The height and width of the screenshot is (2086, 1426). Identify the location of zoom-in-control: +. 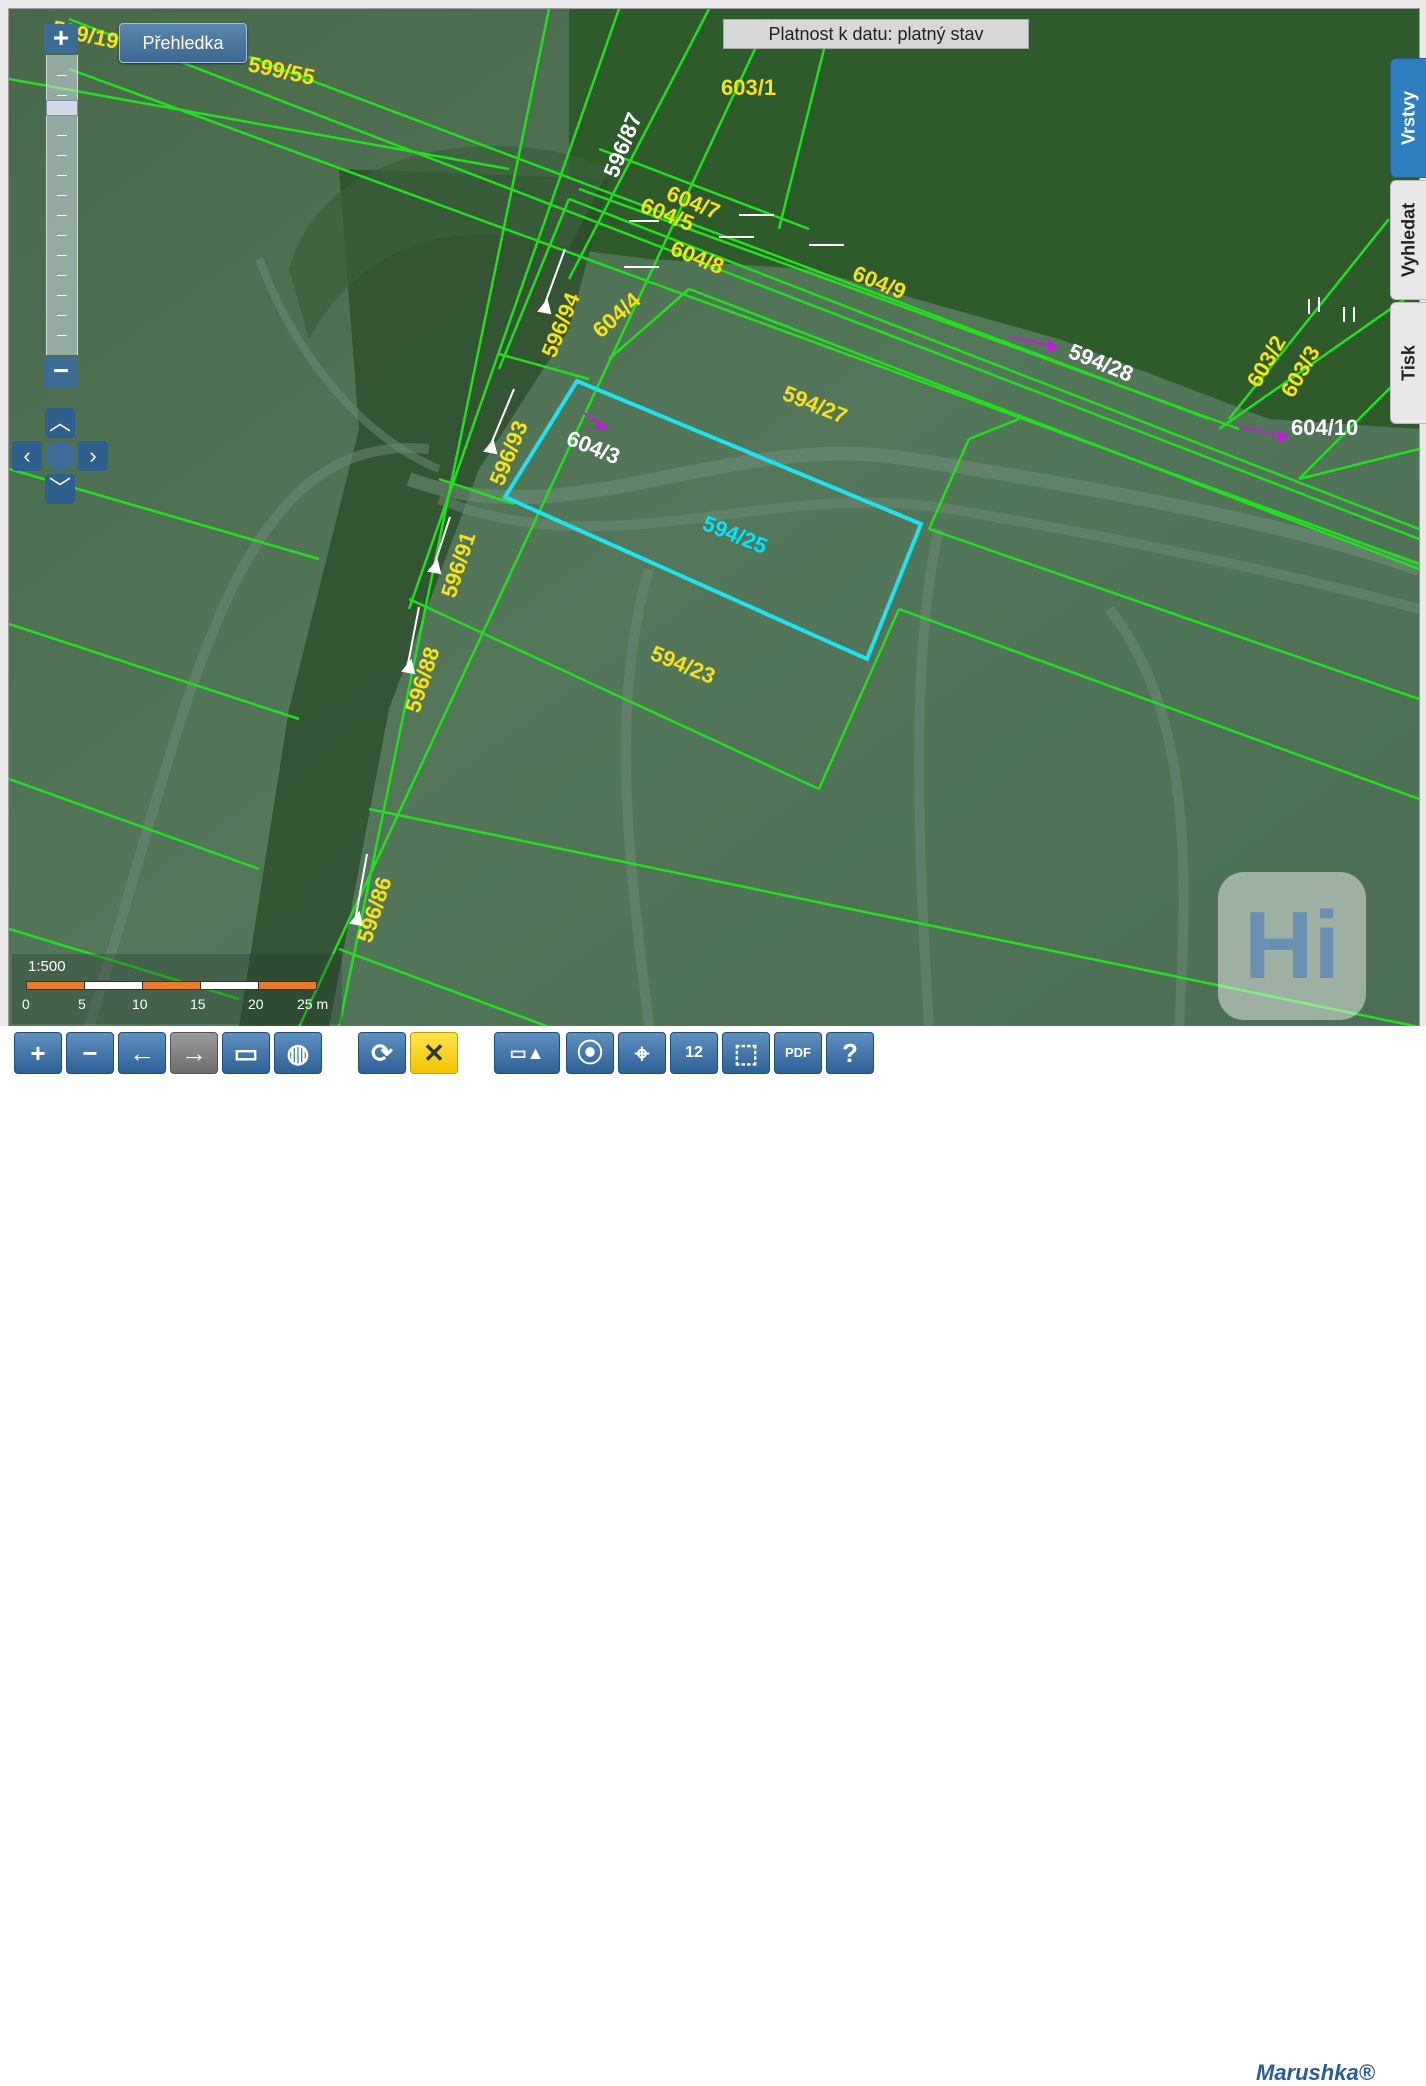
(61, 39).